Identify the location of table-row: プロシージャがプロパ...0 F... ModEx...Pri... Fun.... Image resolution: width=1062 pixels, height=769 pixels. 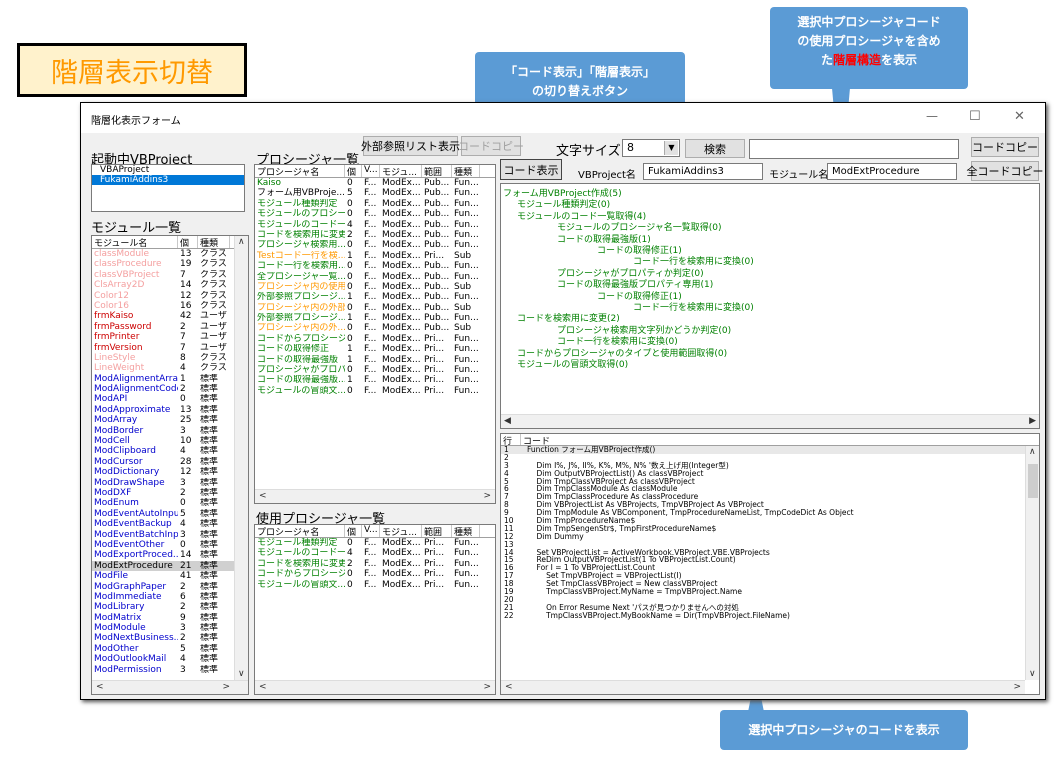
(375, 370).